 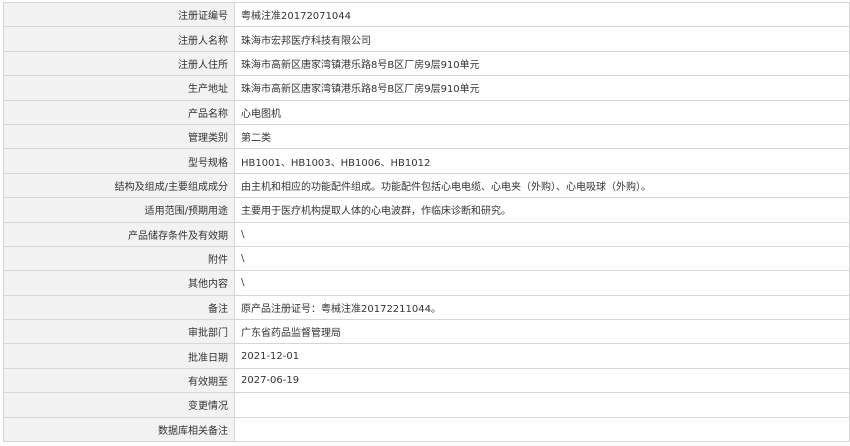 I want to click on table-row: 型号规格 HB1001、HB1003、HB1006、HB1012, so click(x=426, y=161).